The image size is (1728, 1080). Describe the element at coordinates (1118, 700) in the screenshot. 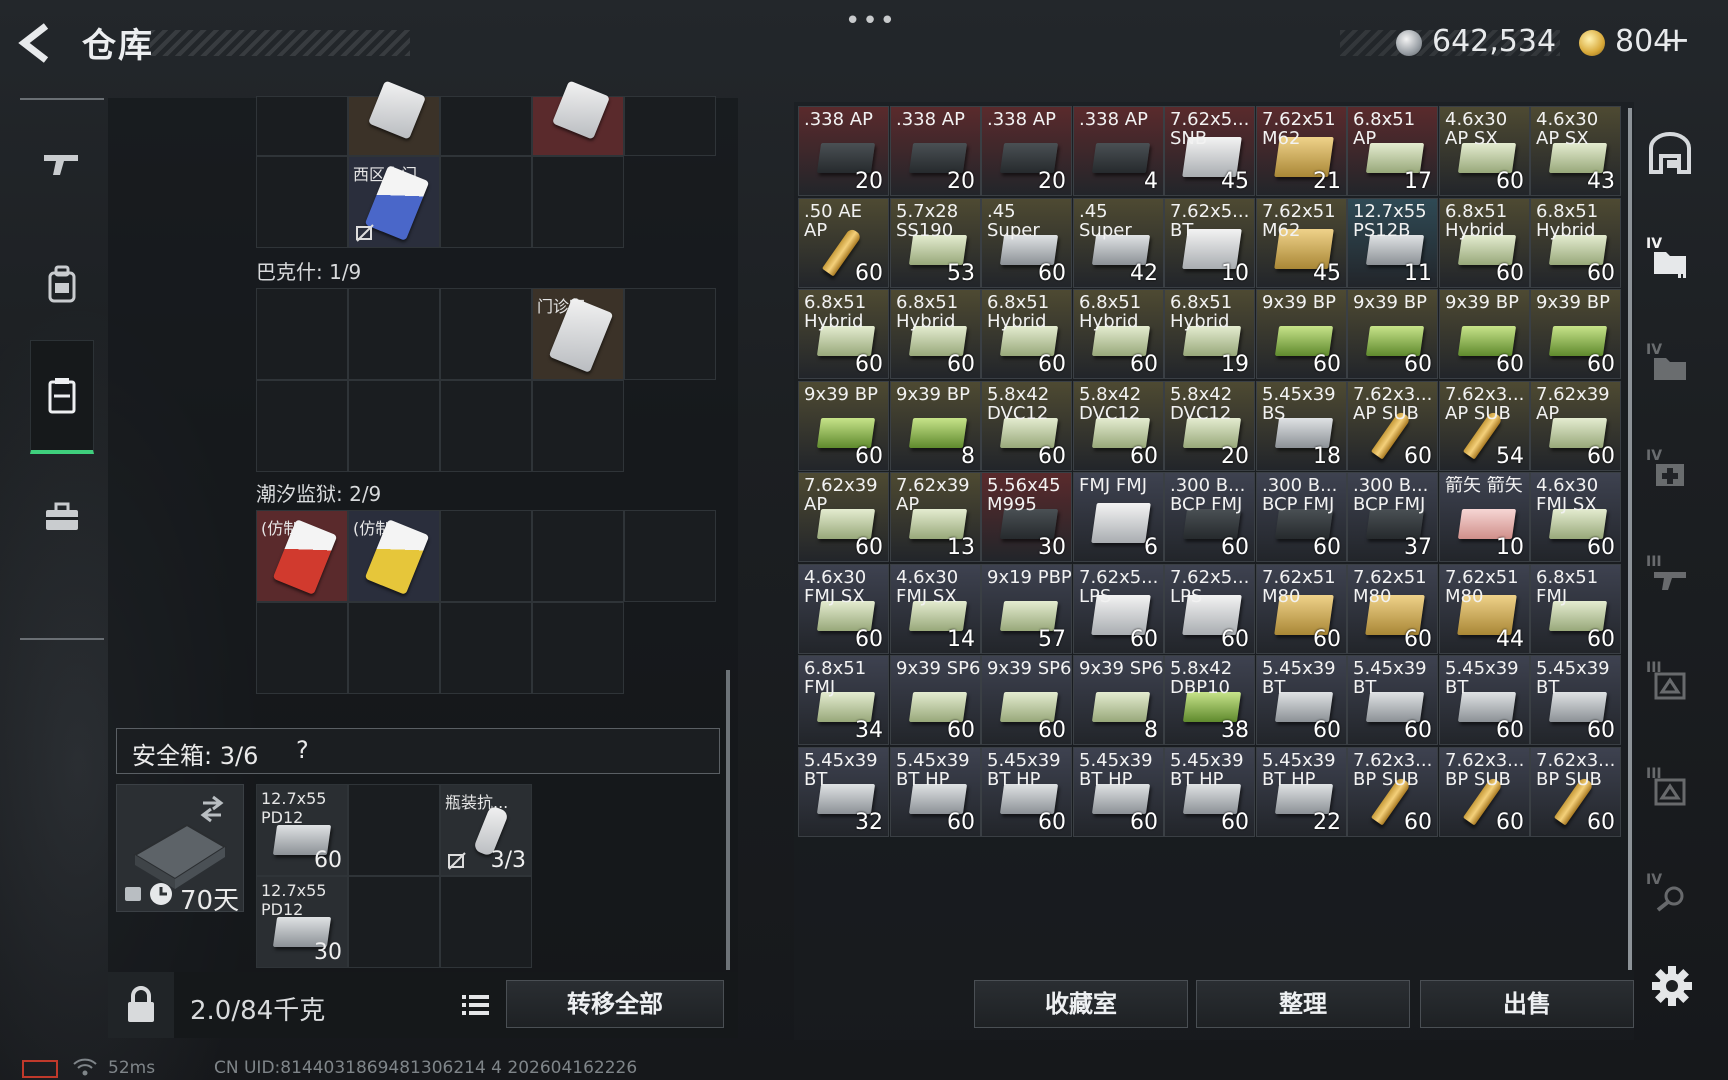

I see `storage-slot: 9x39 SP6 8` at that location.